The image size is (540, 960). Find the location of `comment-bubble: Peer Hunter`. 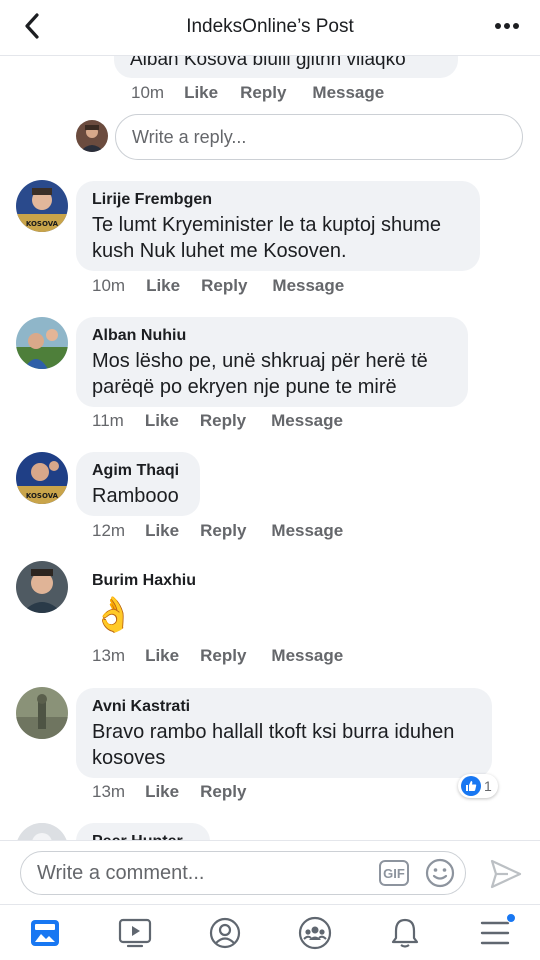

comment-bubble: Peer Hunter is located at coordinates (143, 831).